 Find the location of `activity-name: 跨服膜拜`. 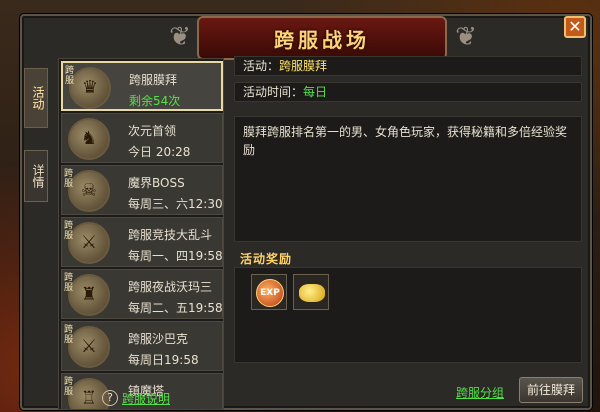

activity-name: 跨服膜拜 is located at coordinates (153, 80).